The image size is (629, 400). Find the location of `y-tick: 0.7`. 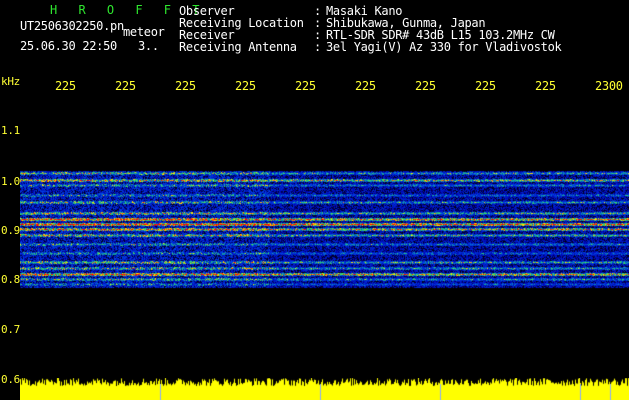

y-tick: 0.7 is located at coordinates (10, 329).